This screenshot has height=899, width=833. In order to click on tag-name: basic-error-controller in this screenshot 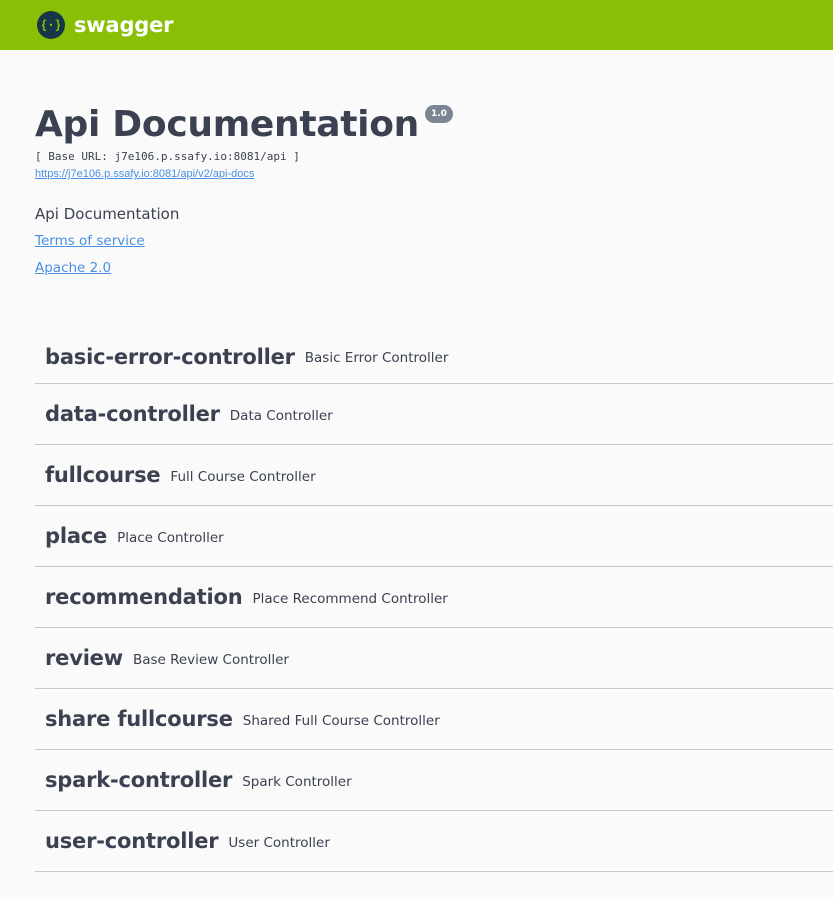, I will do `click(170, 356)`.